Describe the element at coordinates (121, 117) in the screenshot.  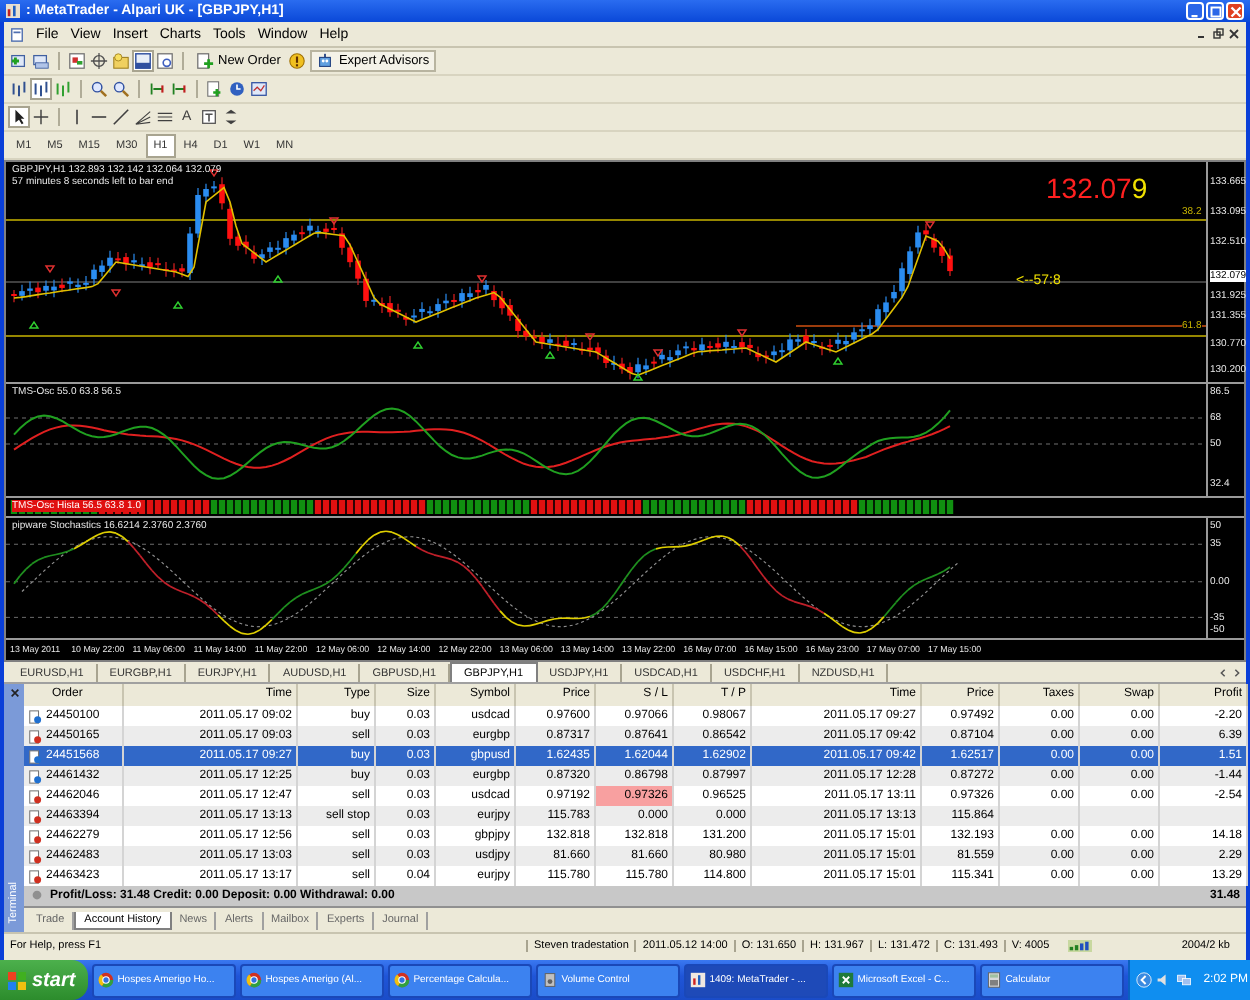
I see `trend-line-icon` at that location.